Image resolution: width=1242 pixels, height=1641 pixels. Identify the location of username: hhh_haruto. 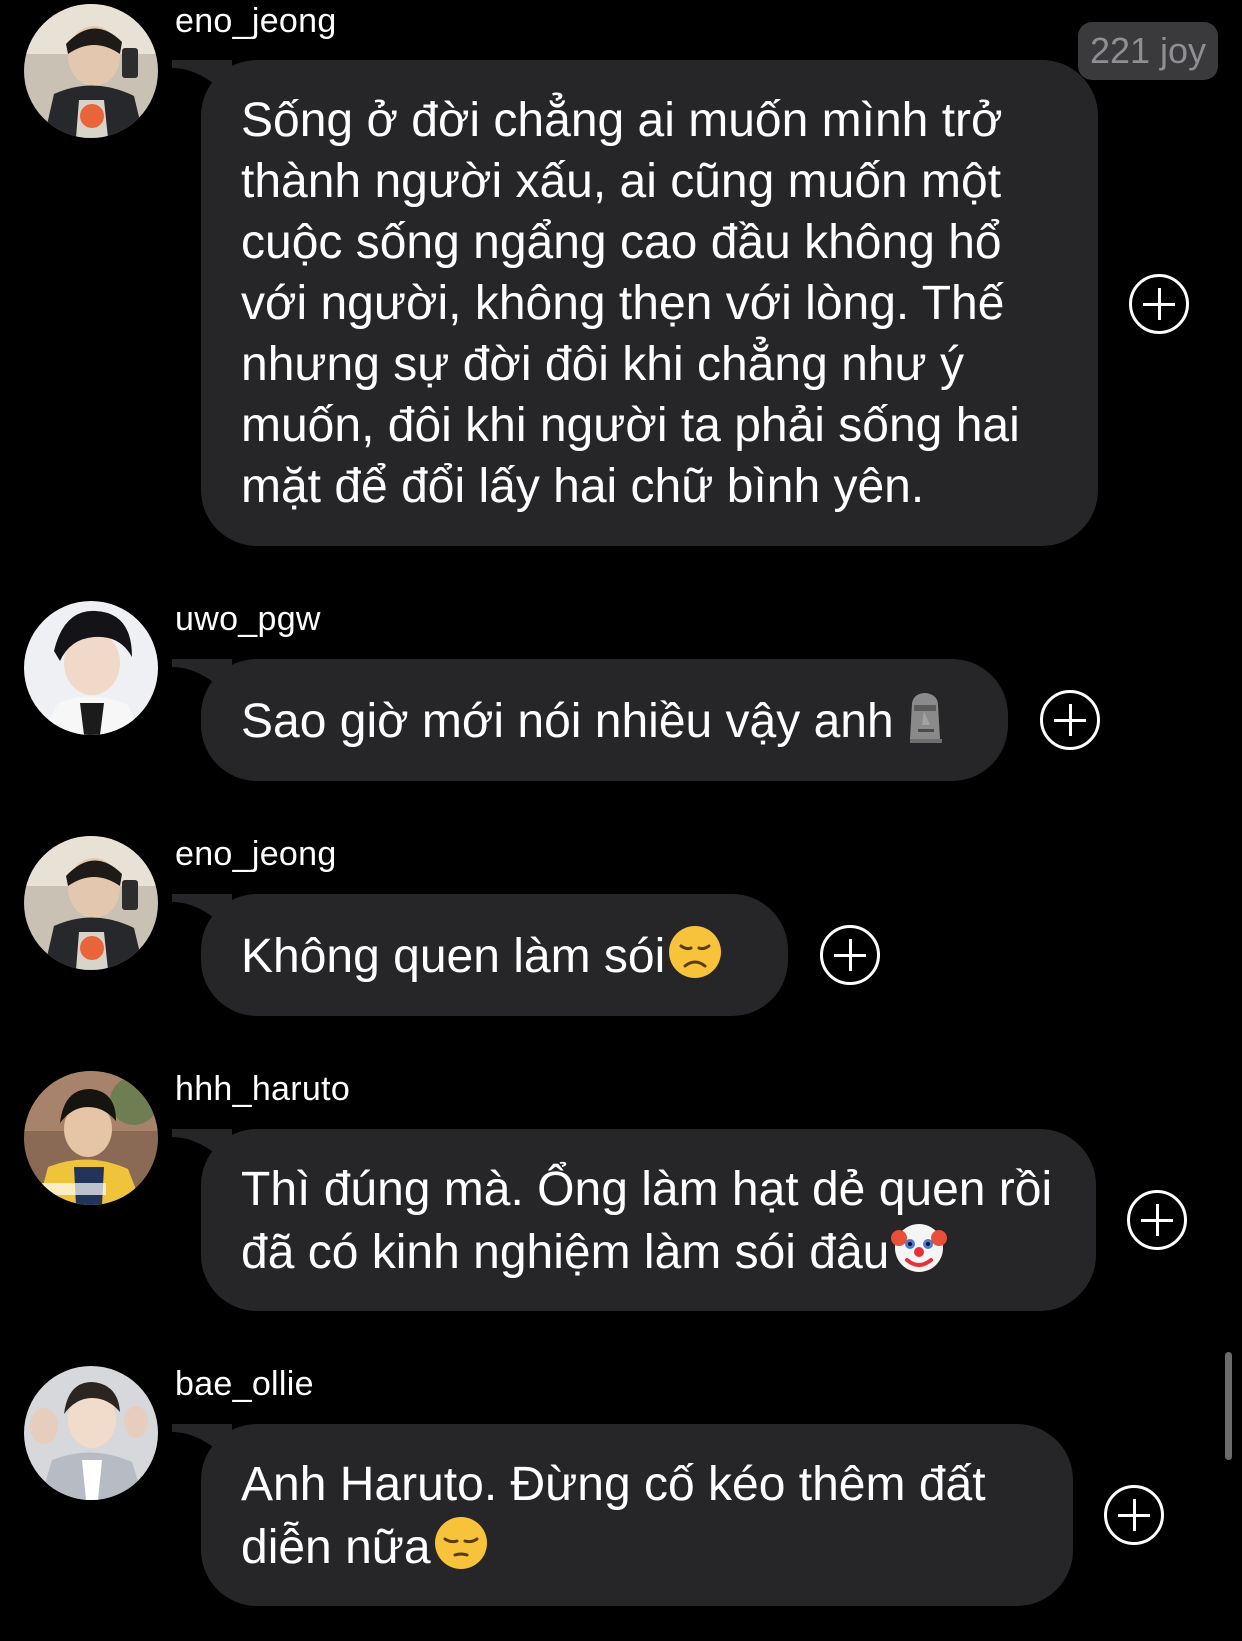
(262, 1089).